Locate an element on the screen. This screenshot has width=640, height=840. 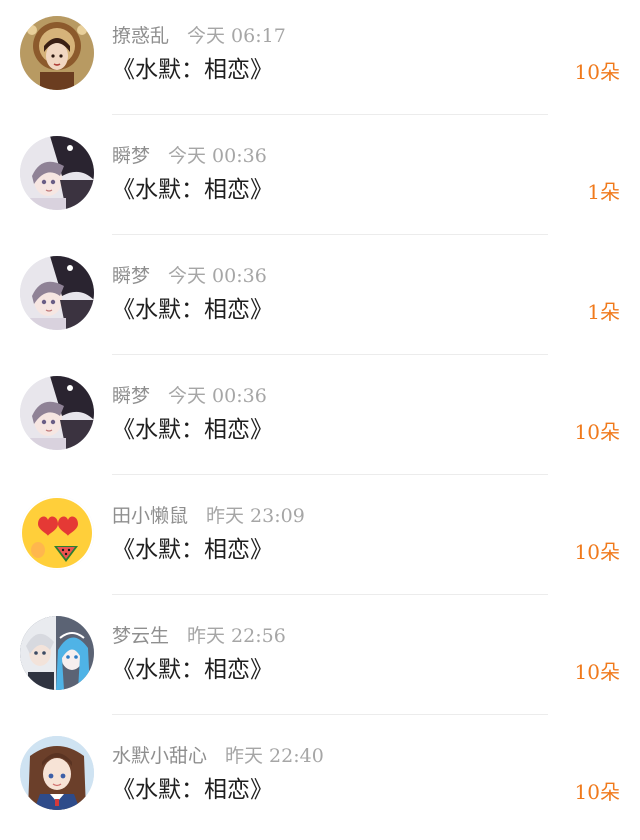
username: 田小懒鼠 is located at coordinates (150, 516).